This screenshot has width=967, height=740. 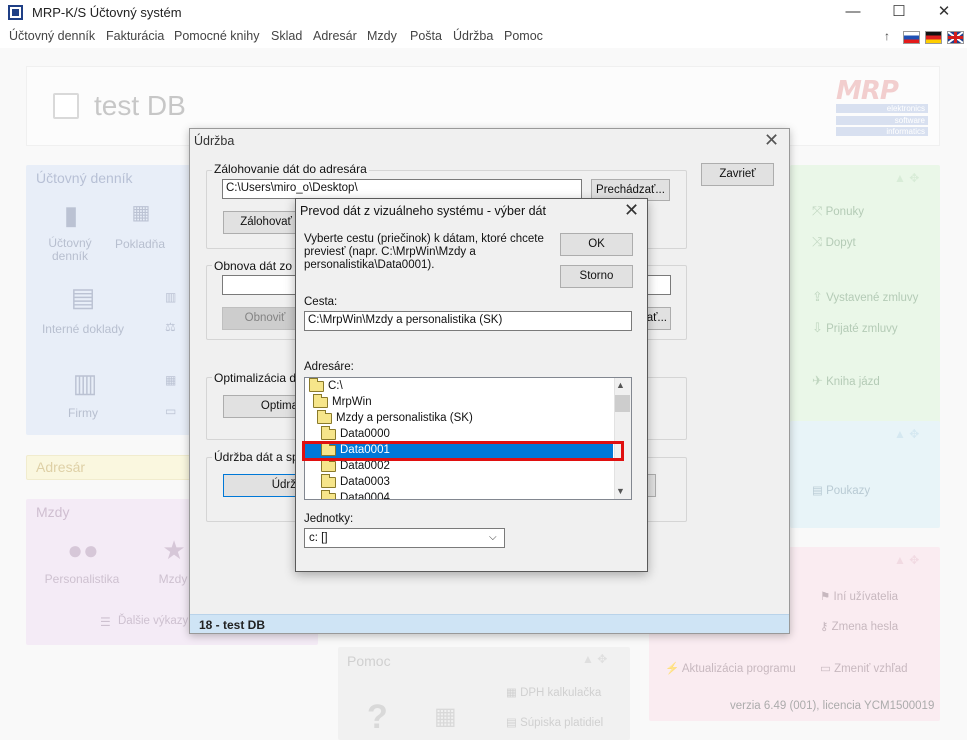 What do you see at coordinates (402, 189) in the screenshot?
I see `backup-path-field: C:\Users\miro_o\Desktop\` at bounding box center [402, 189].